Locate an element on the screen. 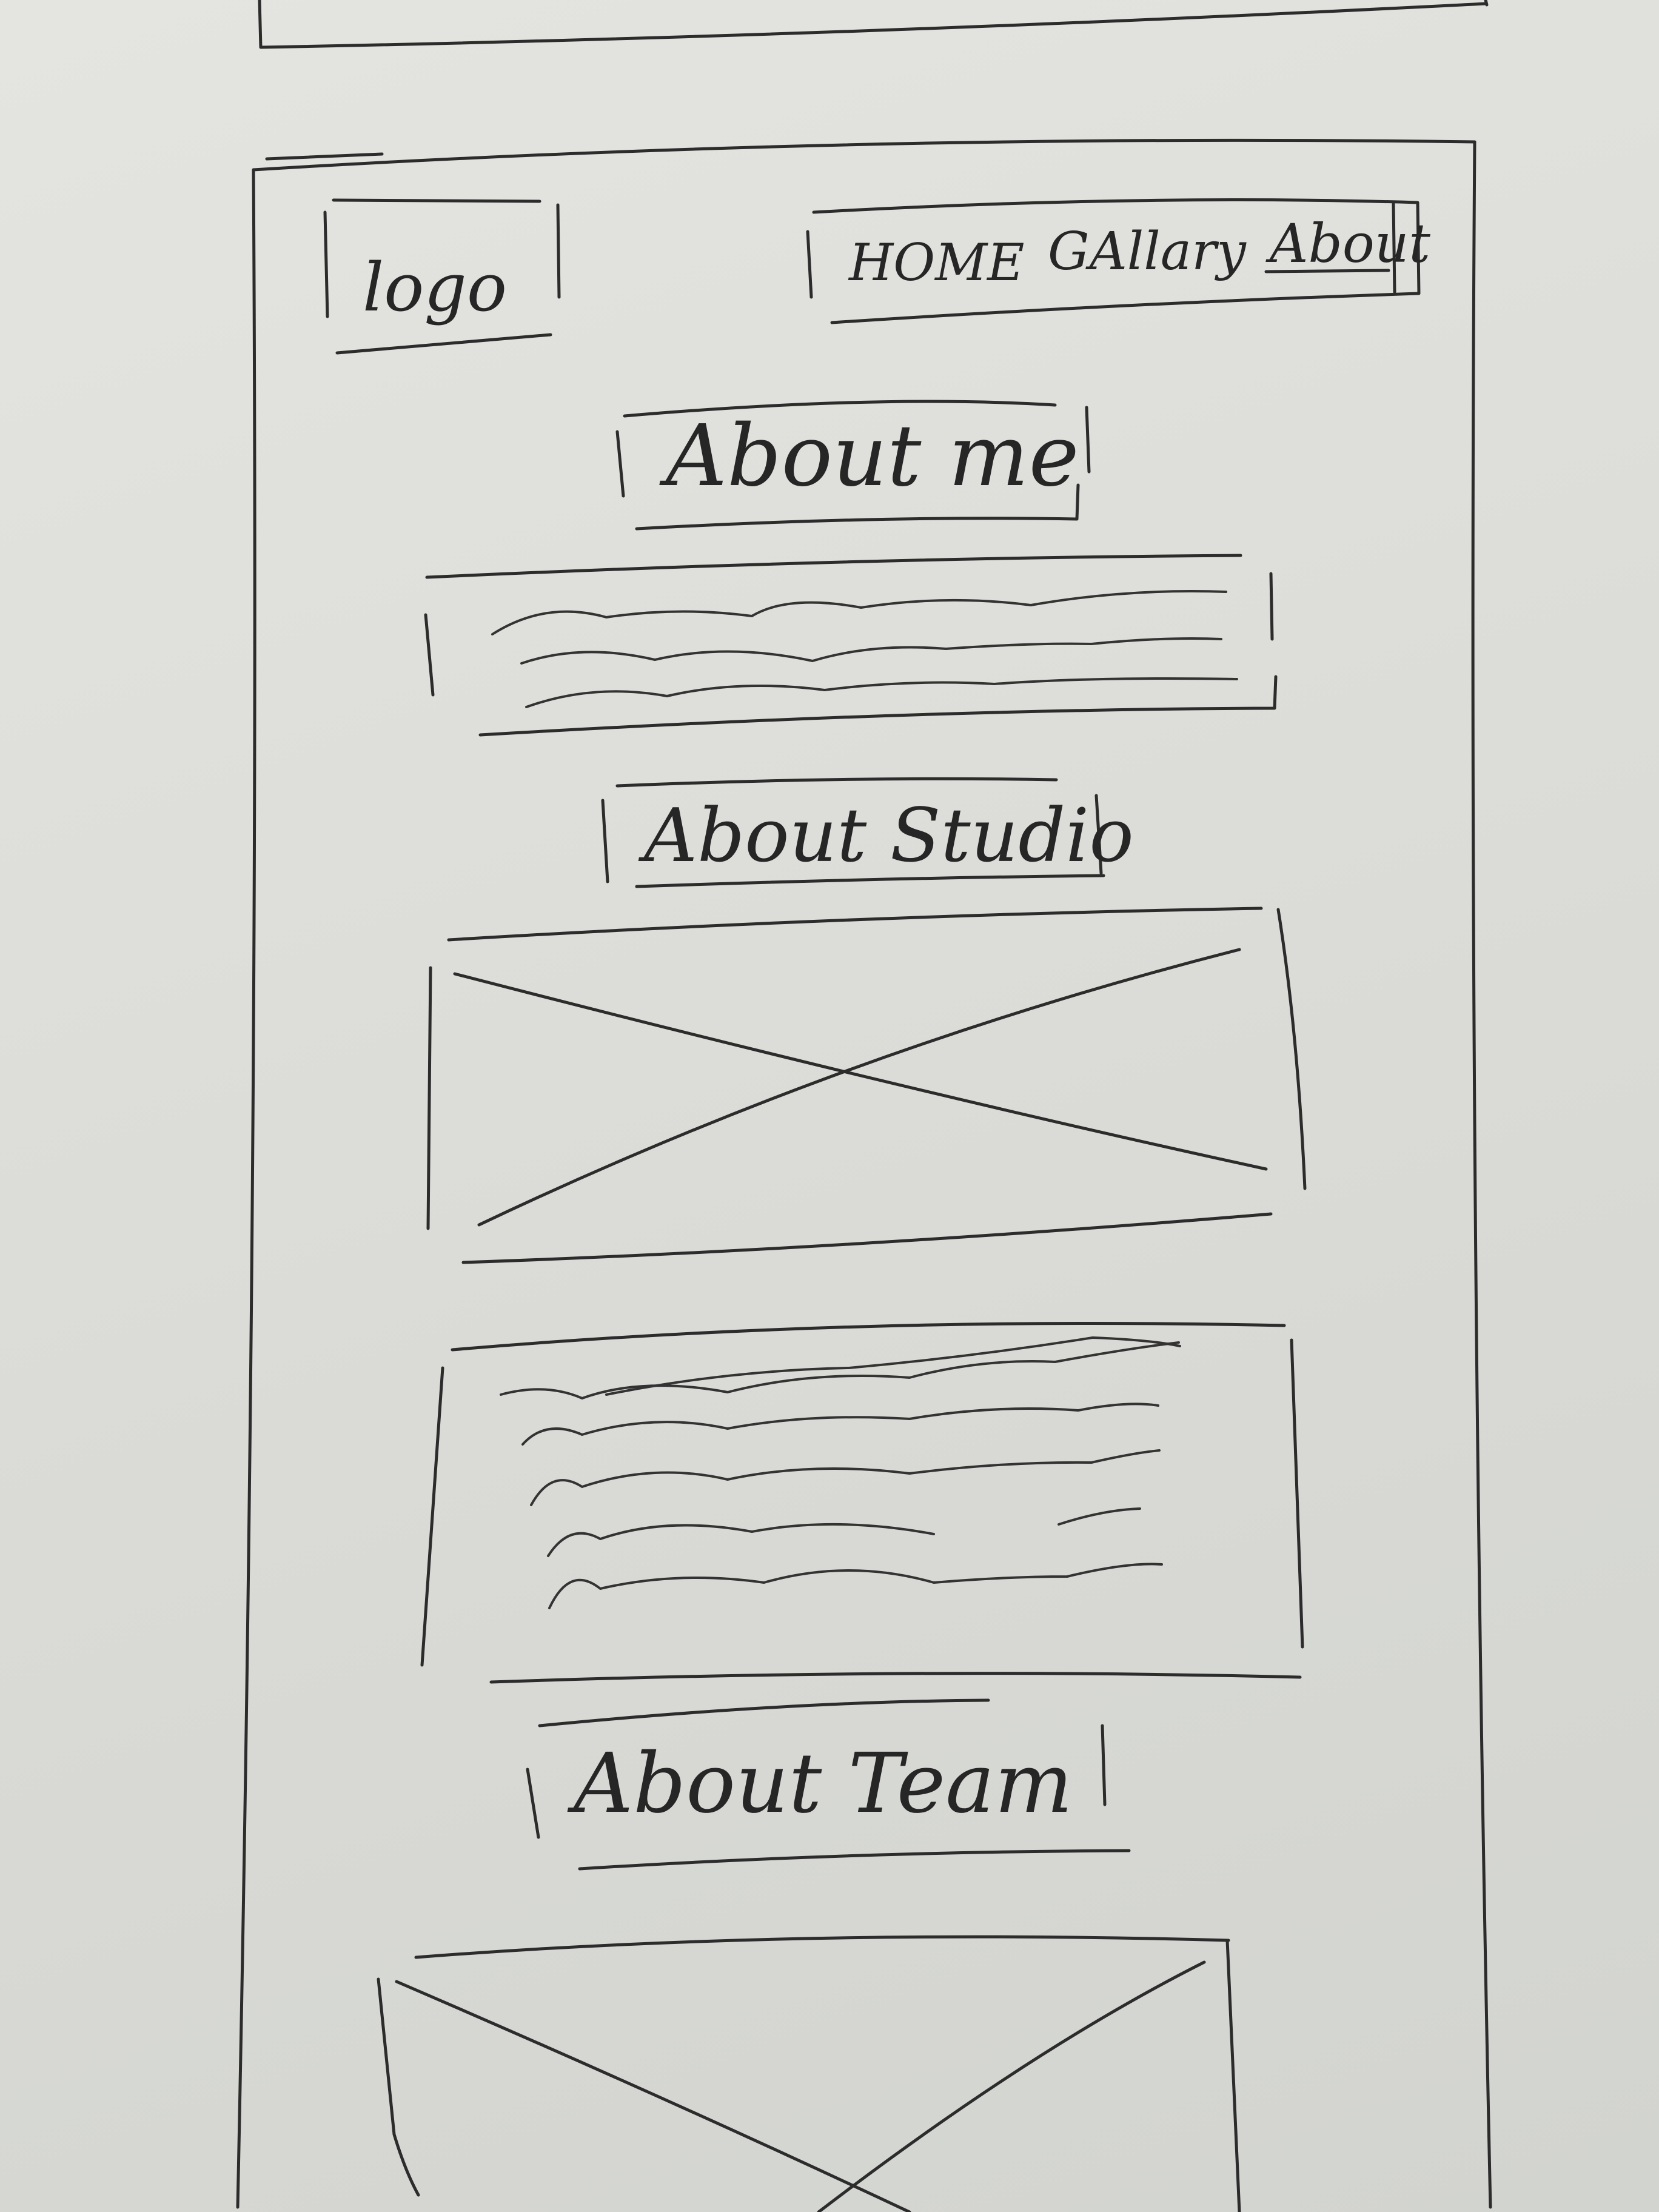 The image size is (1659, 2212). about-studio-text-block is located at coordinates (862, 1503).